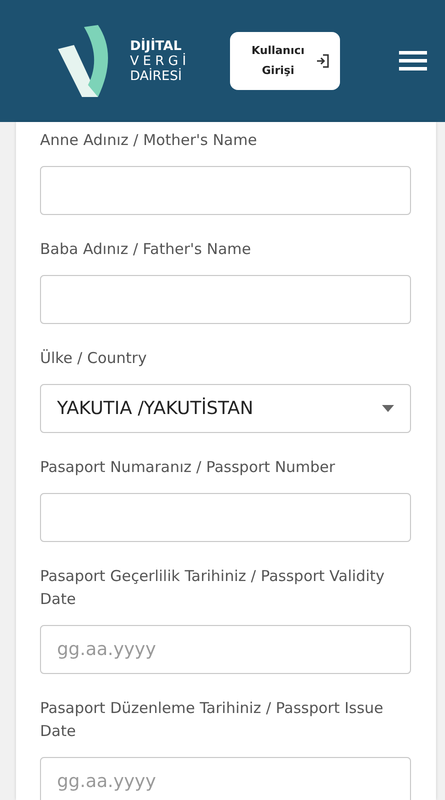  I want to click on logo-text: DAİRESİ, so click(156, 76).